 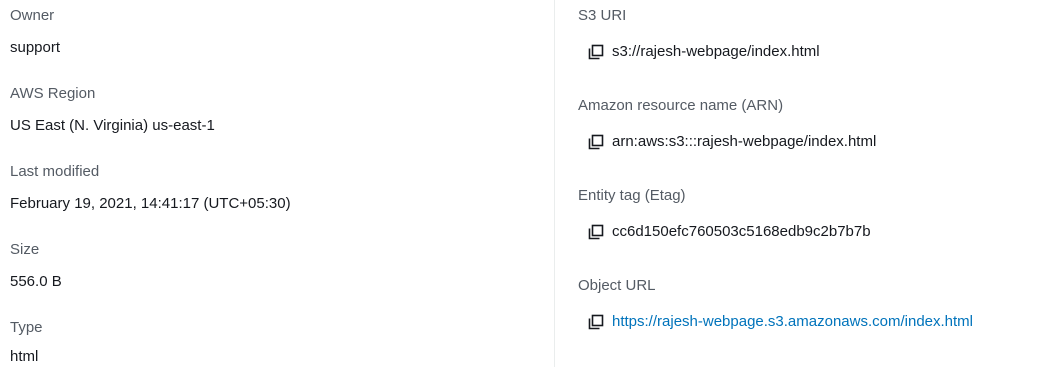 What do you see at coordinates (36, 266) in the screenshot?
I see `size-field: Size 556.0 B` at bounding box center [36, 266].